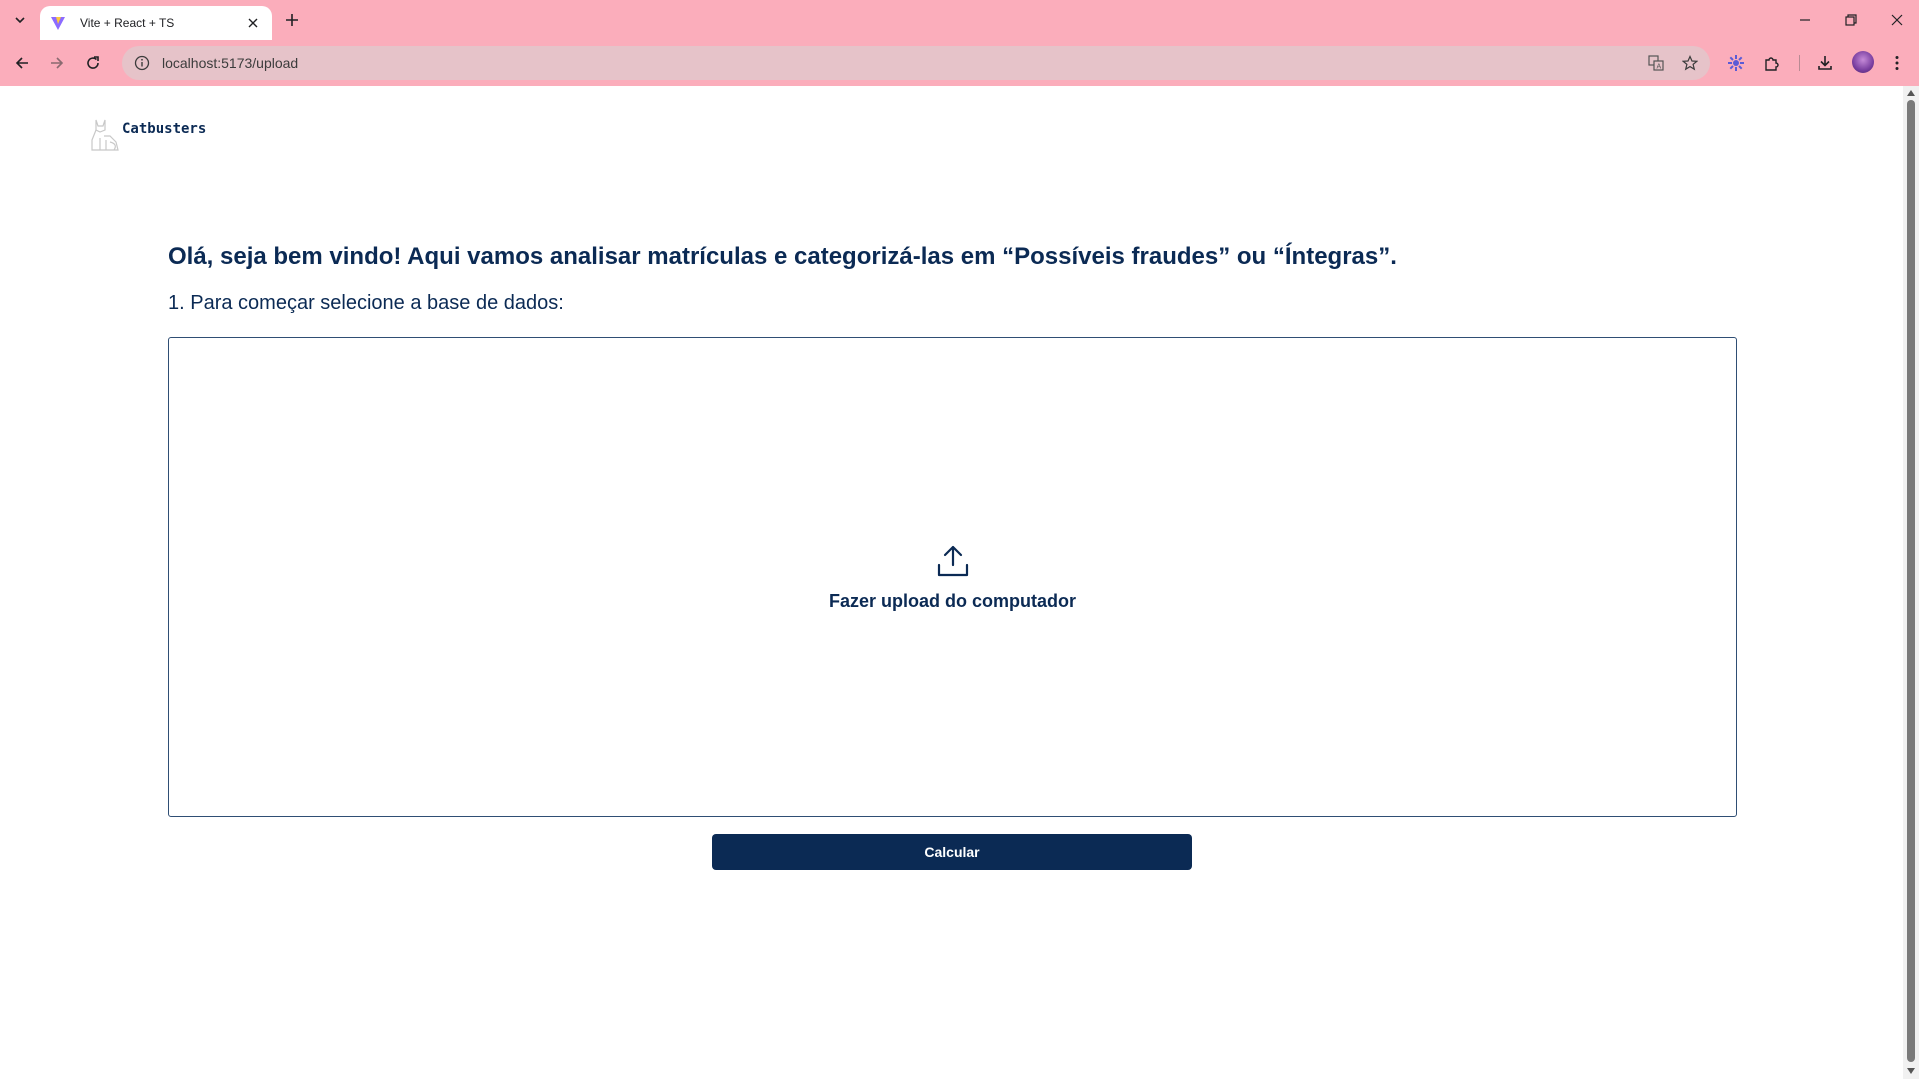 The image size is (1919, 1079). What do you see at coordinates (1659, 67) in the screenshot?
I see `svg-text: A` at bounding box center [1659, 67].